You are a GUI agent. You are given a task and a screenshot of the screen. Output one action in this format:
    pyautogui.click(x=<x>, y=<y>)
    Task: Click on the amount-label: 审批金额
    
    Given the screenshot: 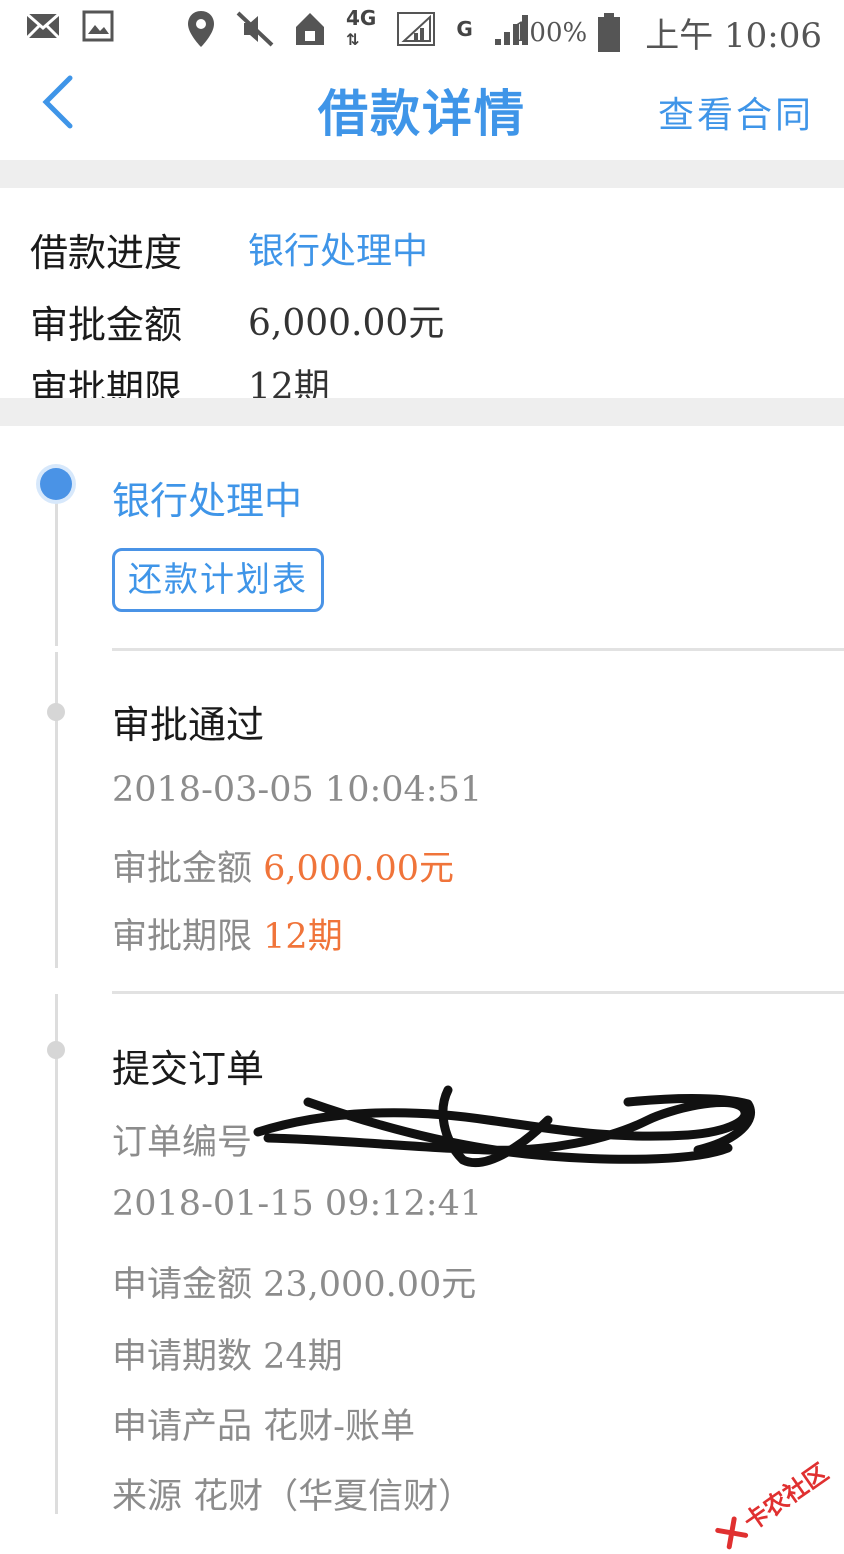 What is the action you would take?
    pyautogui.click(x=106, y=325)
    